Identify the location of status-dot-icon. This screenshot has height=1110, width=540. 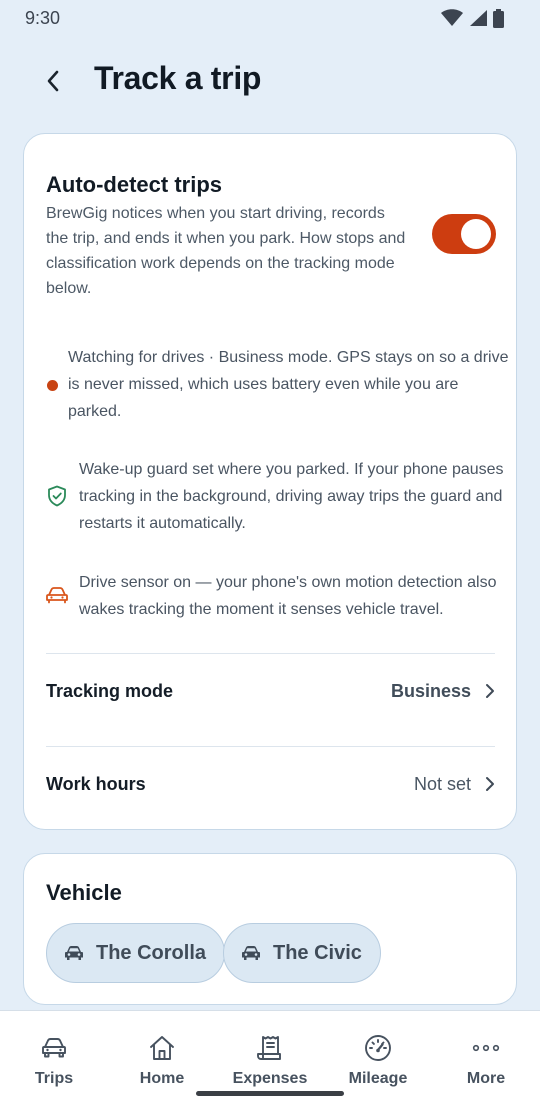
(52, 385).